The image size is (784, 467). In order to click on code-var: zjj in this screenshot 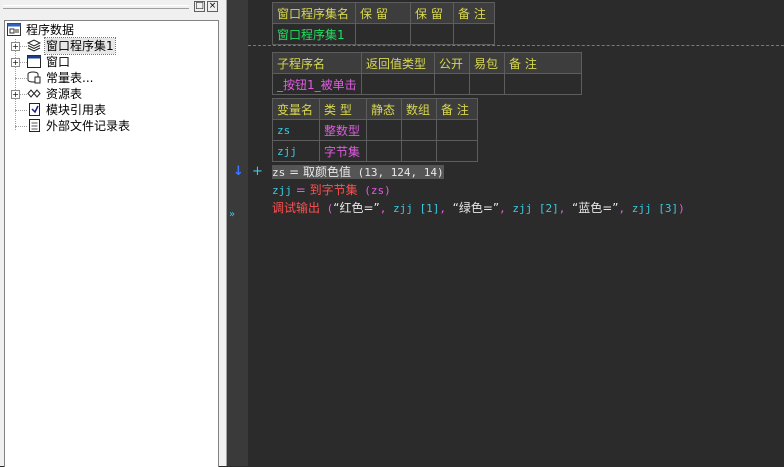, I will do `click(282, 190)`.